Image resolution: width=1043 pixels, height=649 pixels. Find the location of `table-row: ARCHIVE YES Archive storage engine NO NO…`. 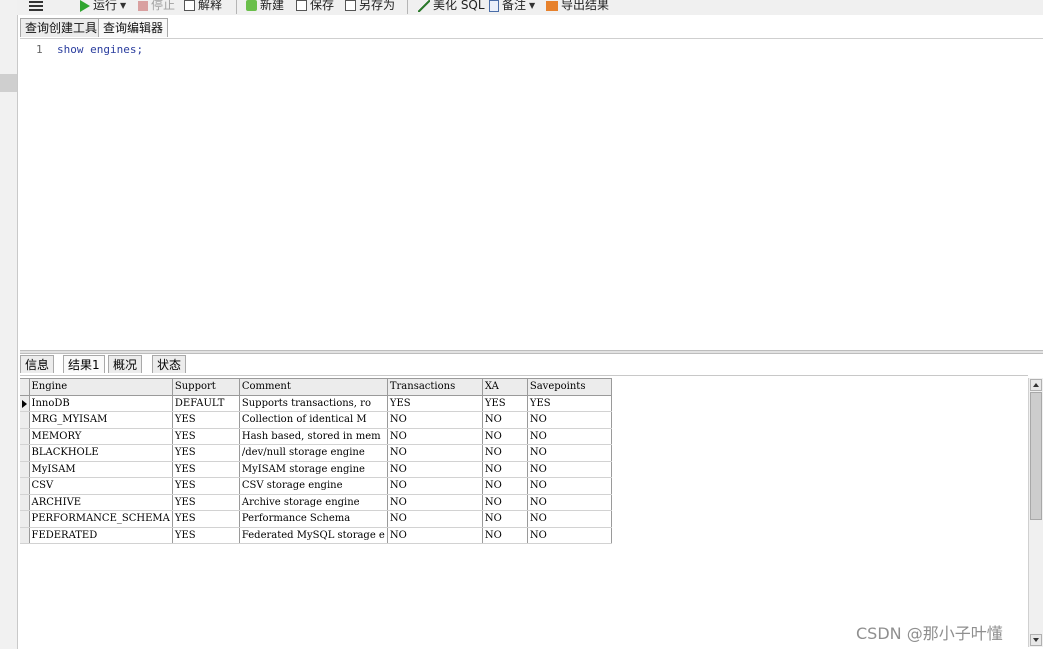

table-row: ARCHIVE YES Archive storage engine NO NO… is located at coordinates (316, 502).